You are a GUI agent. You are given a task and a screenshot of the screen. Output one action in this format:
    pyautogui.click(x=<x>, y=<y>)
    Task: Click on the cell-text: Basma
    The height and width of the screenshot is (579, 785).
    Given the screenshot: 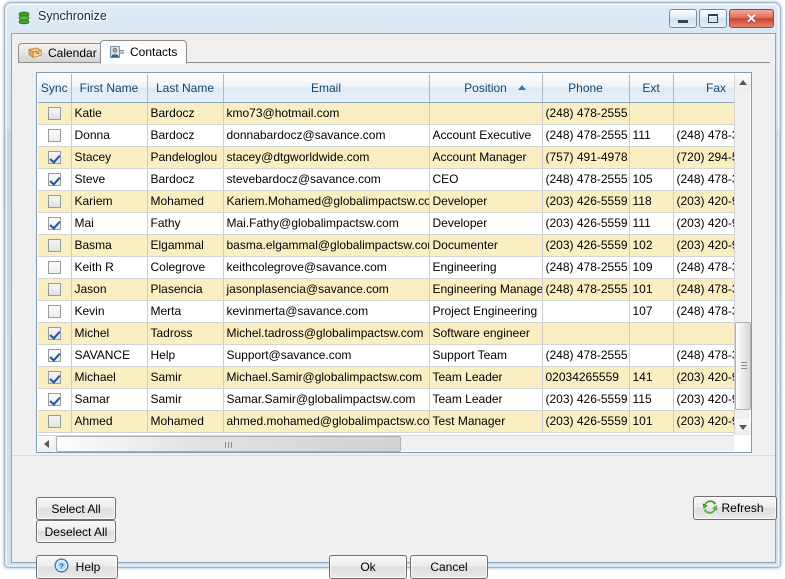 What is the action you would take?
    pyautogui.click(x=93, y=245)
    